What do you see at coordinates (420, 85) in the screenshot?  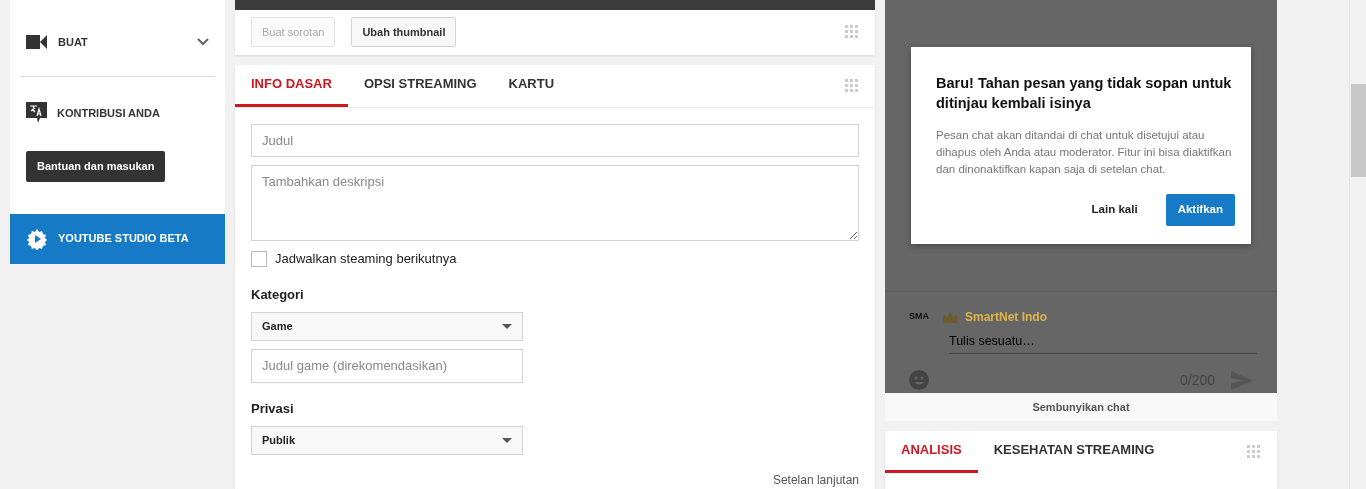 I see `tab: OPSI STREAMING` at bounding box center [420, 85].